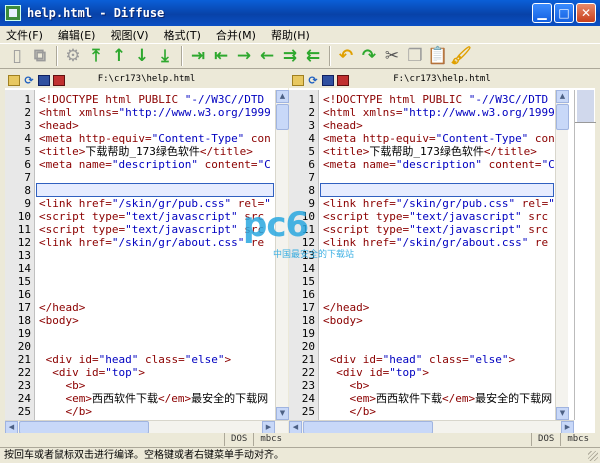  I want to click on maximize-button: □, so click(564, 13).